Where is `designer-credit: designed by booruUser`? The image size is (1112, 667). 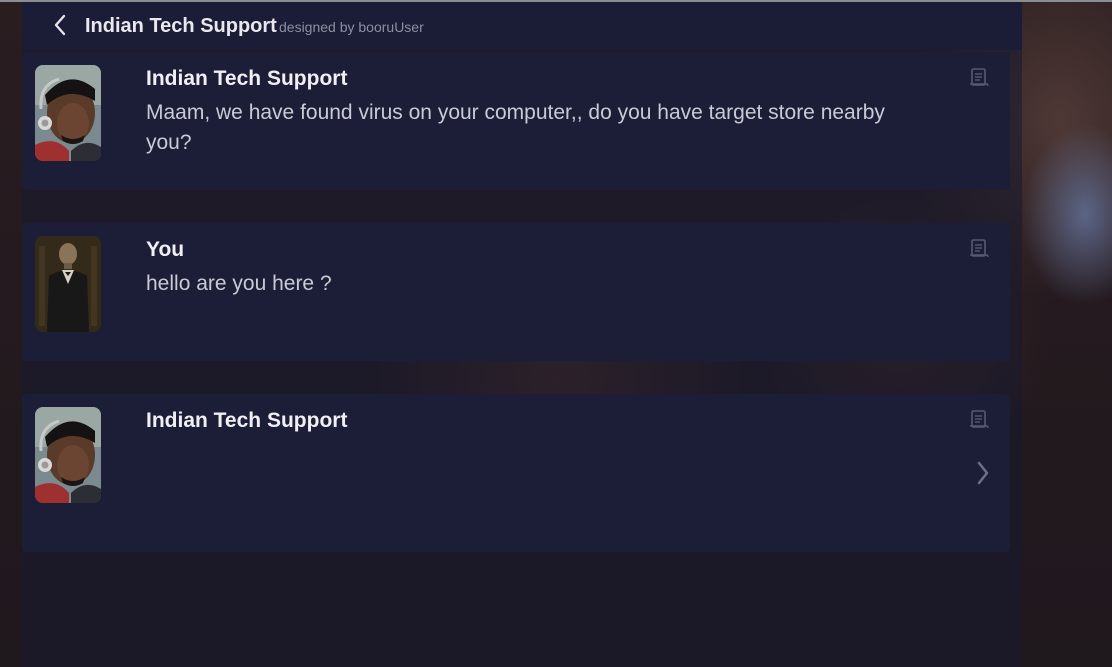 designer-credit: designed by booruUser is located at coordinates (351, 27).